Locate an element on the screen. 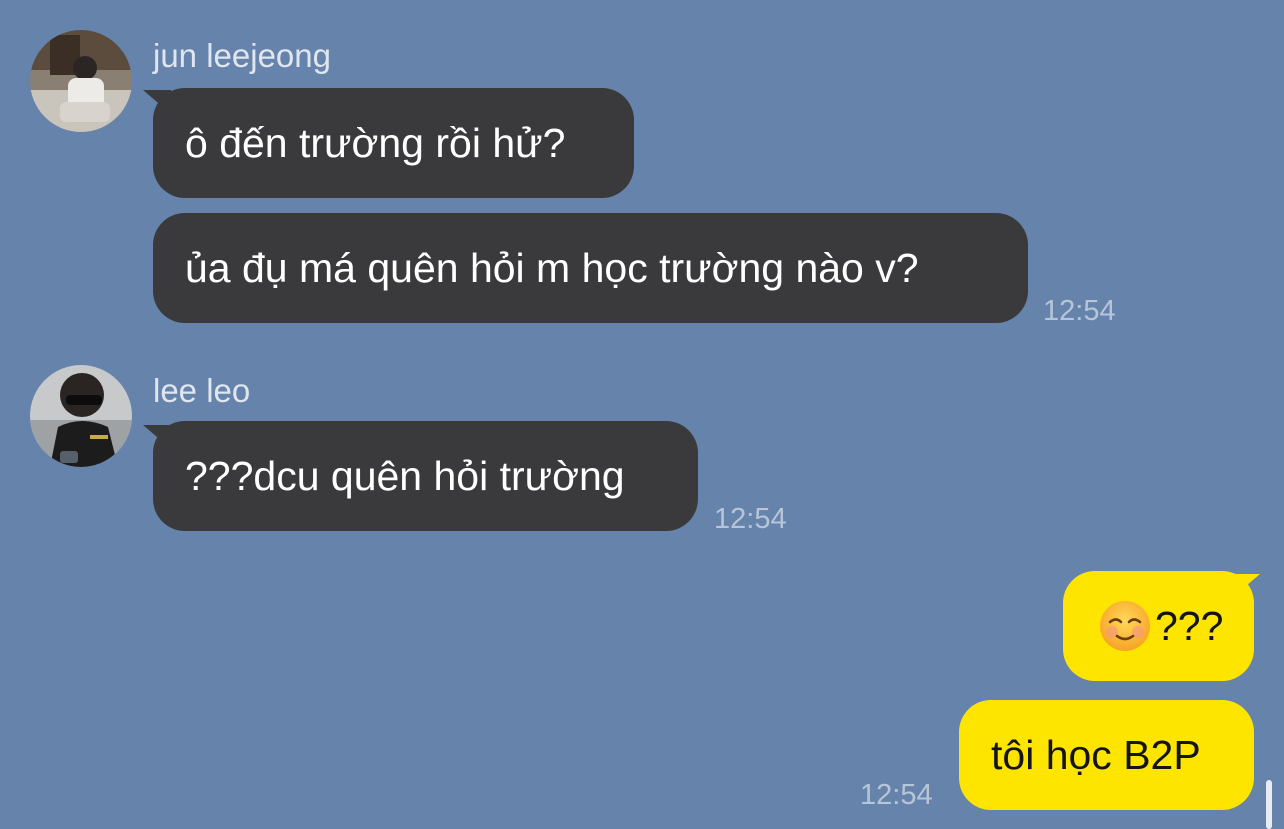 Image resolution: width=1284 pixels, height=829 pixels. message-text: ??? is located at coordinates (1189, 625).